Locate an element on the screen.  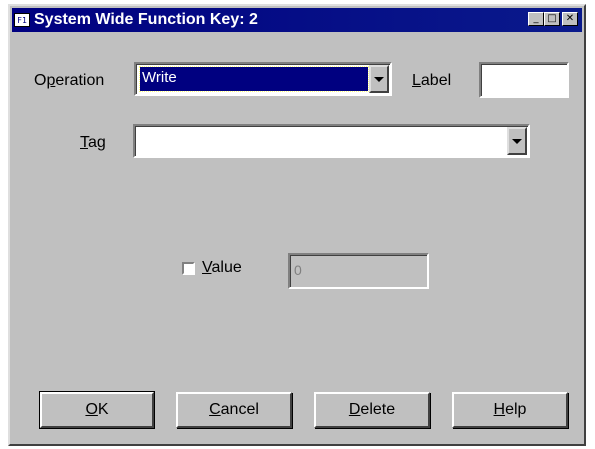
title-bar: F1 System Wide Function Key: 2 _ □ ✕ is located at coordinates (297, 20).